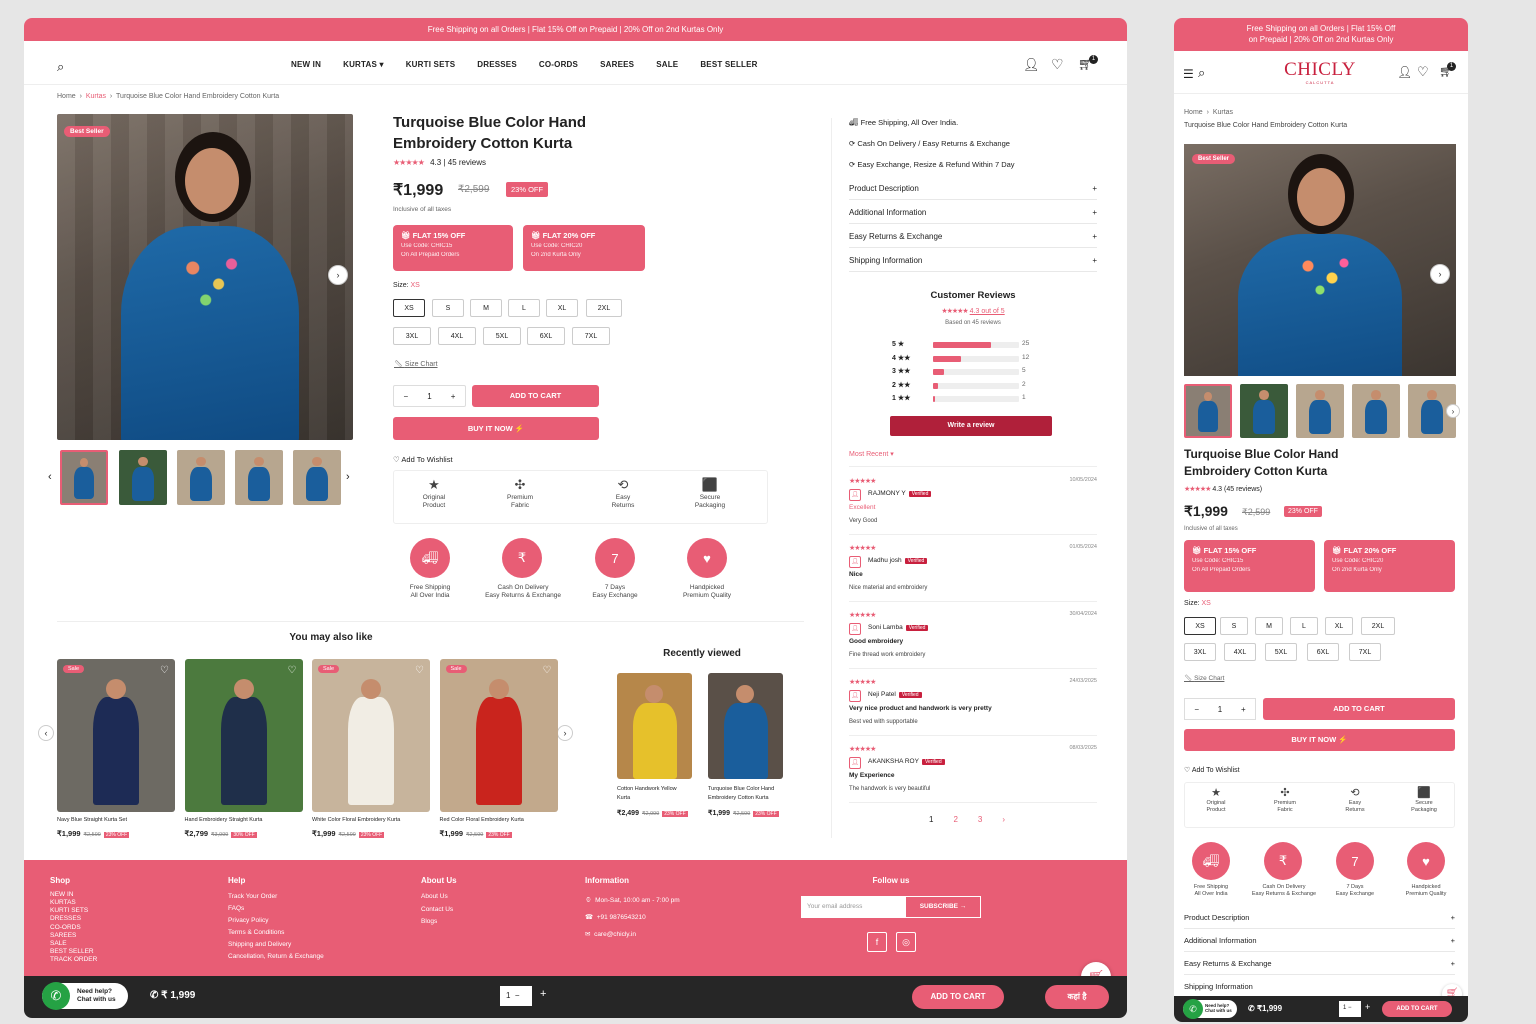  I want to click on footer-shop-link: KURTI SETS, so click(73, 911).